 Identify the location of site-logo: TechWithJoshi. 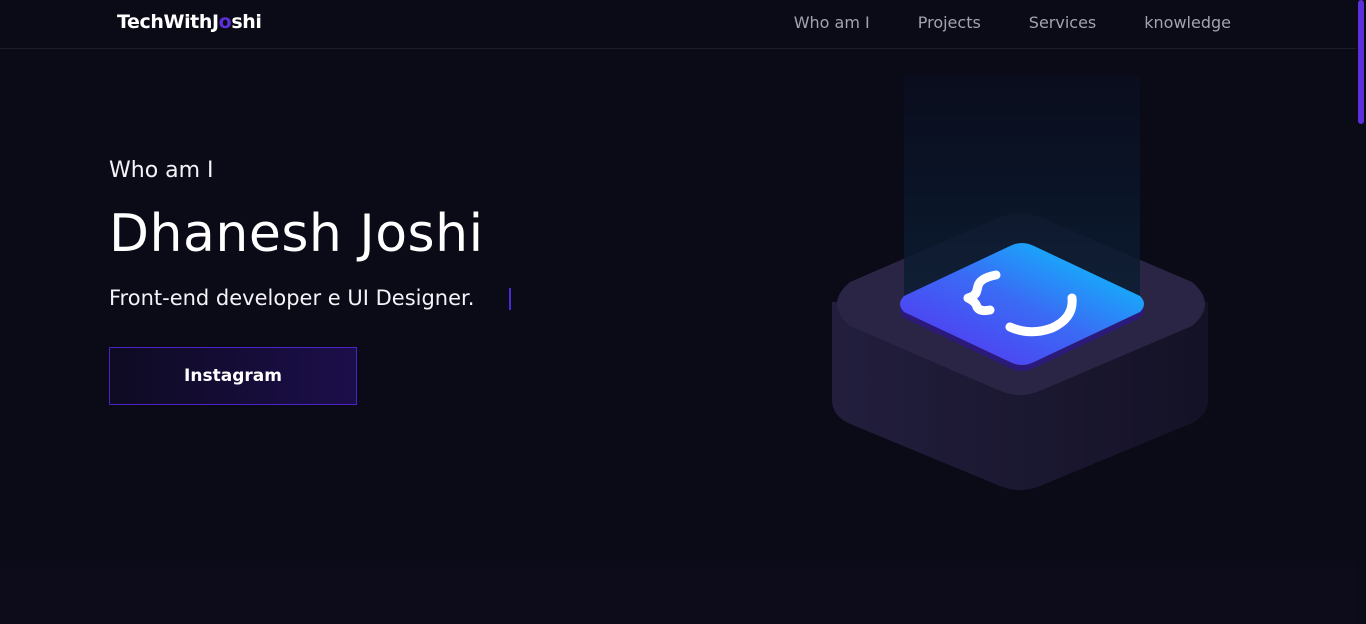
(189, 22).